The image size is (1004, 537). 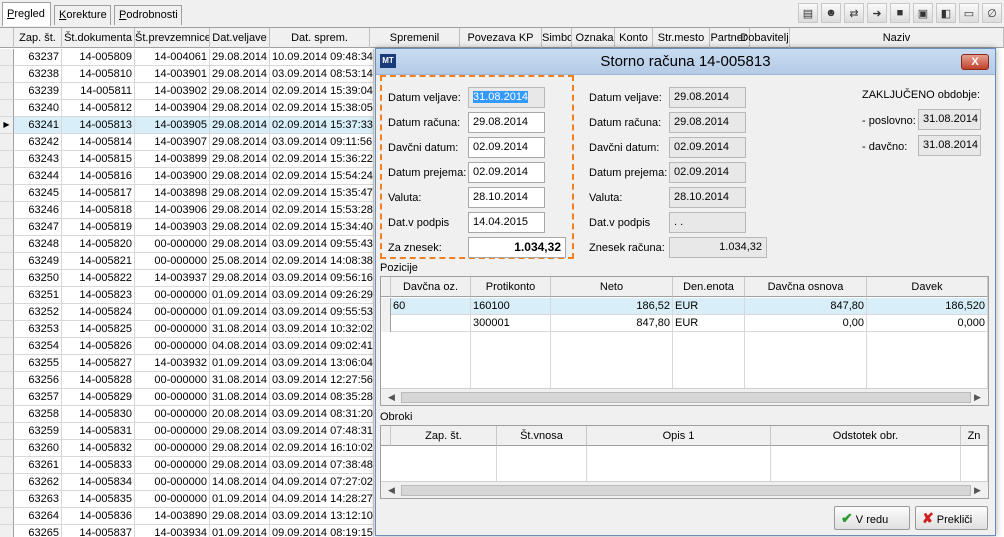 What do you see at coordinates (98, 346) in the screenshot?
I see `table-cell: 14-005826` at bounding box center [98, 346].